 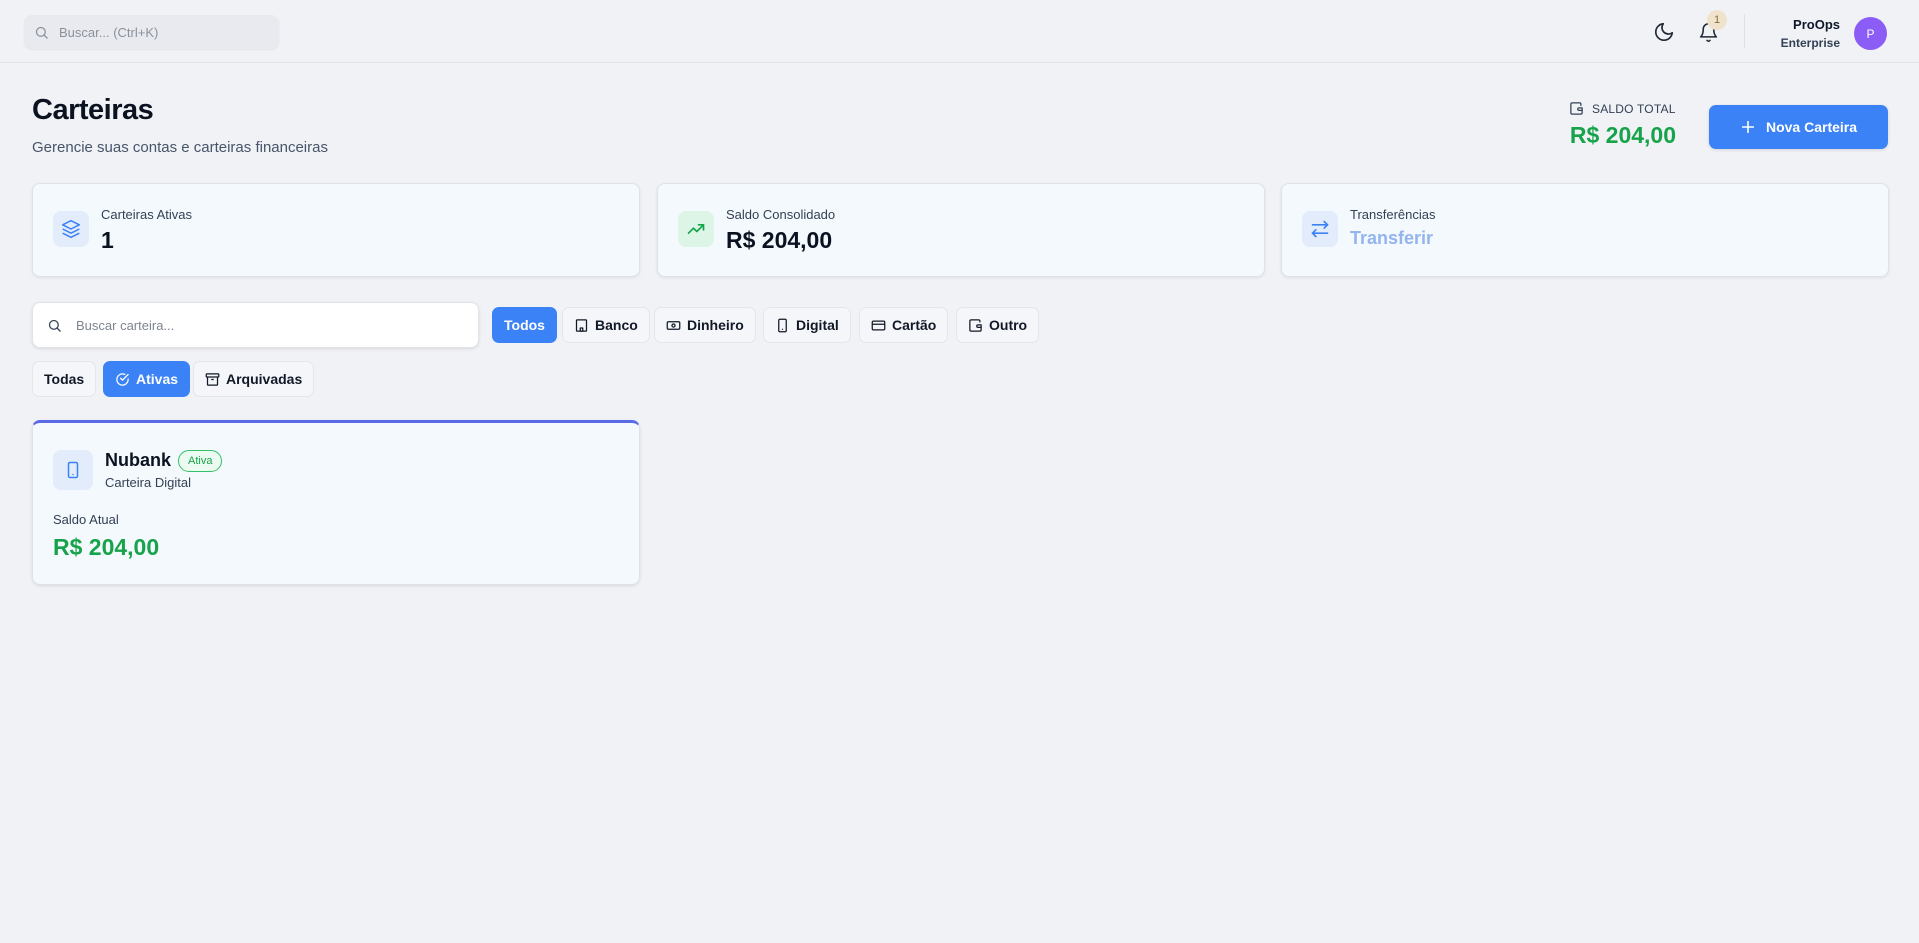 I want to click on status-badge: Ativa, so click(x=200, y=461).